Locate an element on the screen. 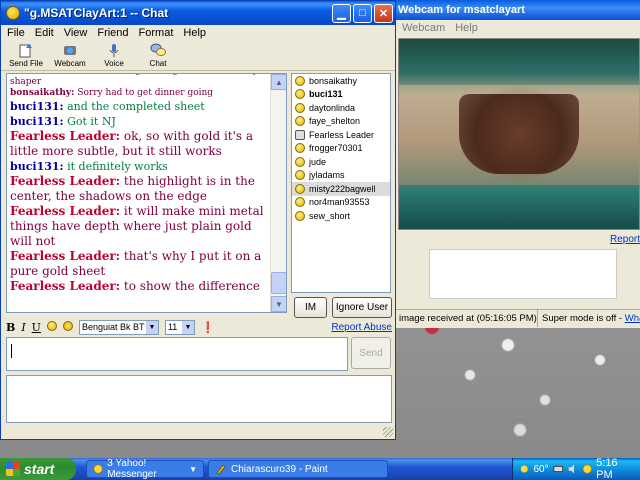  speaker-icon is located at coordinates (572, 469).